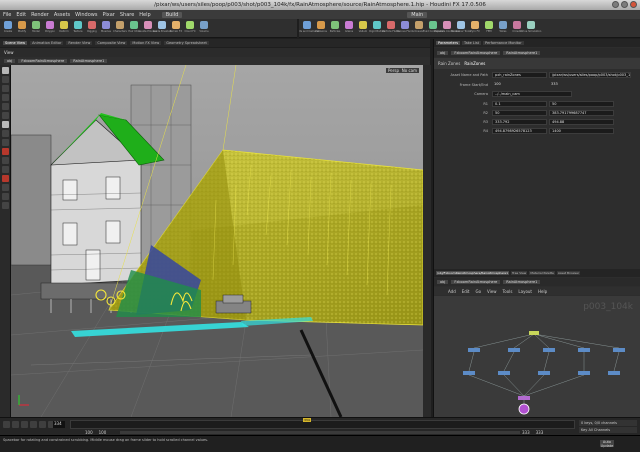 This screenshot has width=640, height=452. I want to click on right-shelf-tool-8: Oceans, so click(419, 28).